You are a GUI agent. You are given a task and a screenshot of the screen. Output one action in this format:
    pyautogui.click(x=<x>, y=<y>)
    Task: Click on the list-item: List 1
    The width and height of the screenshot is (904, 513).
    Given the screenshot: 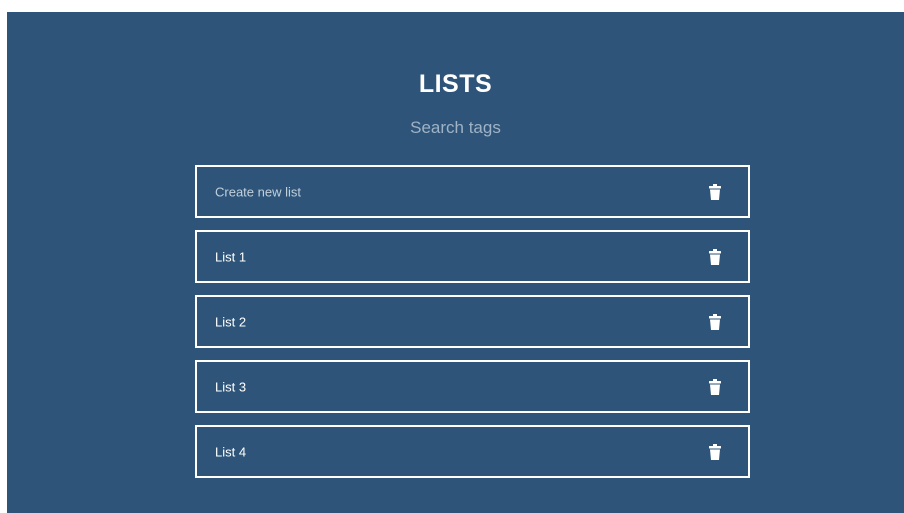 What is the action you would take?
    pyautogui.click(x=472, y=256)
    